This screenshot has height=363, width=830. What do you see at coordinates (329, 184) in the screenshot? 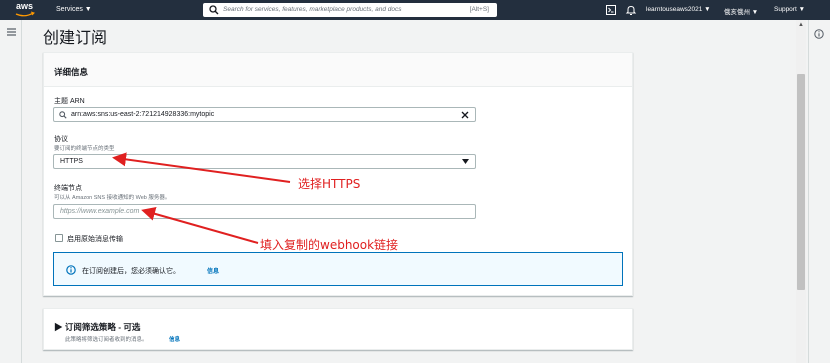
I see `annotation-select-https: 选择HTTPS` at bounding box center [329, 184].